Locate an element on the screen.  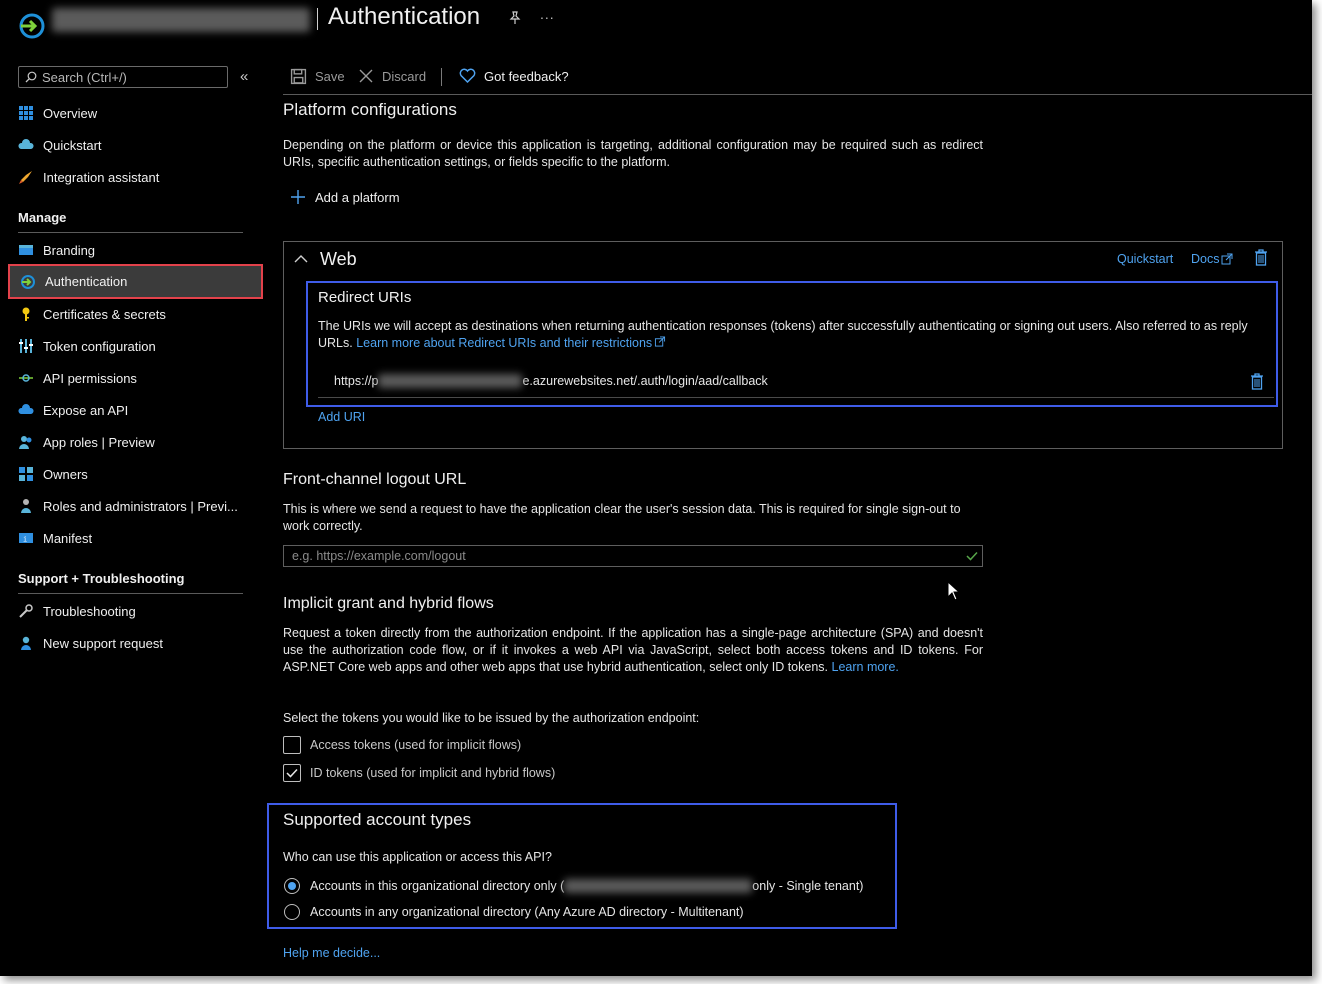
logout-heading: Front-channel logout URL is located at coordinates (375, 479).